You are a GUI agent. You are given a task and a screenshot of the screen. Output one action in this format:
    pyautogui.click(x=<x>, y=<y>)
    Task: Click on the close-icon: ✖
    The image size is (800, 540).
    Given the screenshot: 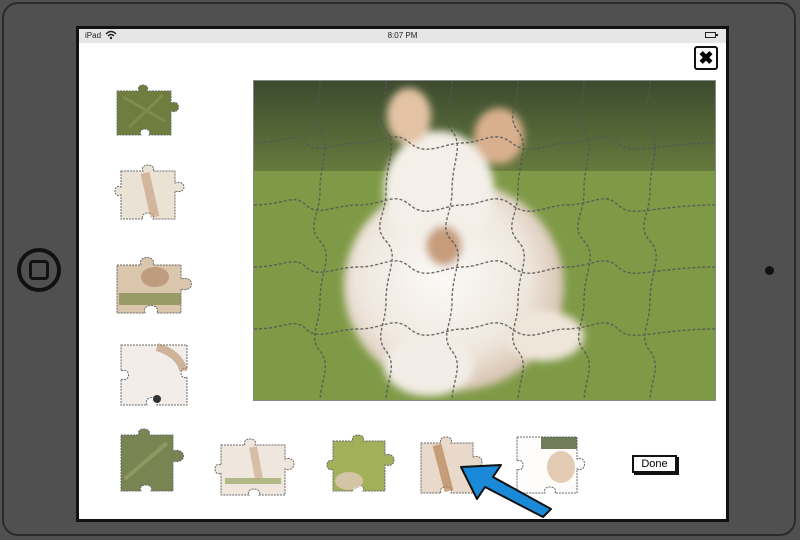 What is the action you would take?
    pyautogui.click(x=706, y=58)
    